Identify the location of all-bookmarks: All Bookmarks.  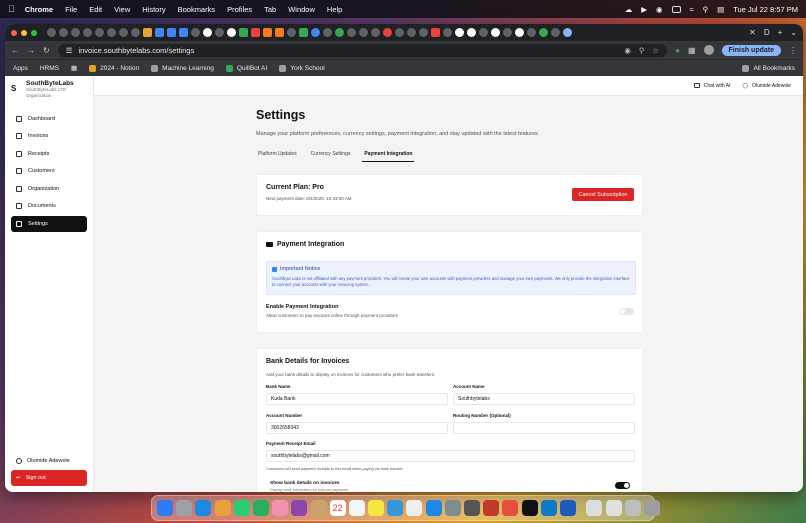
(768, 68).